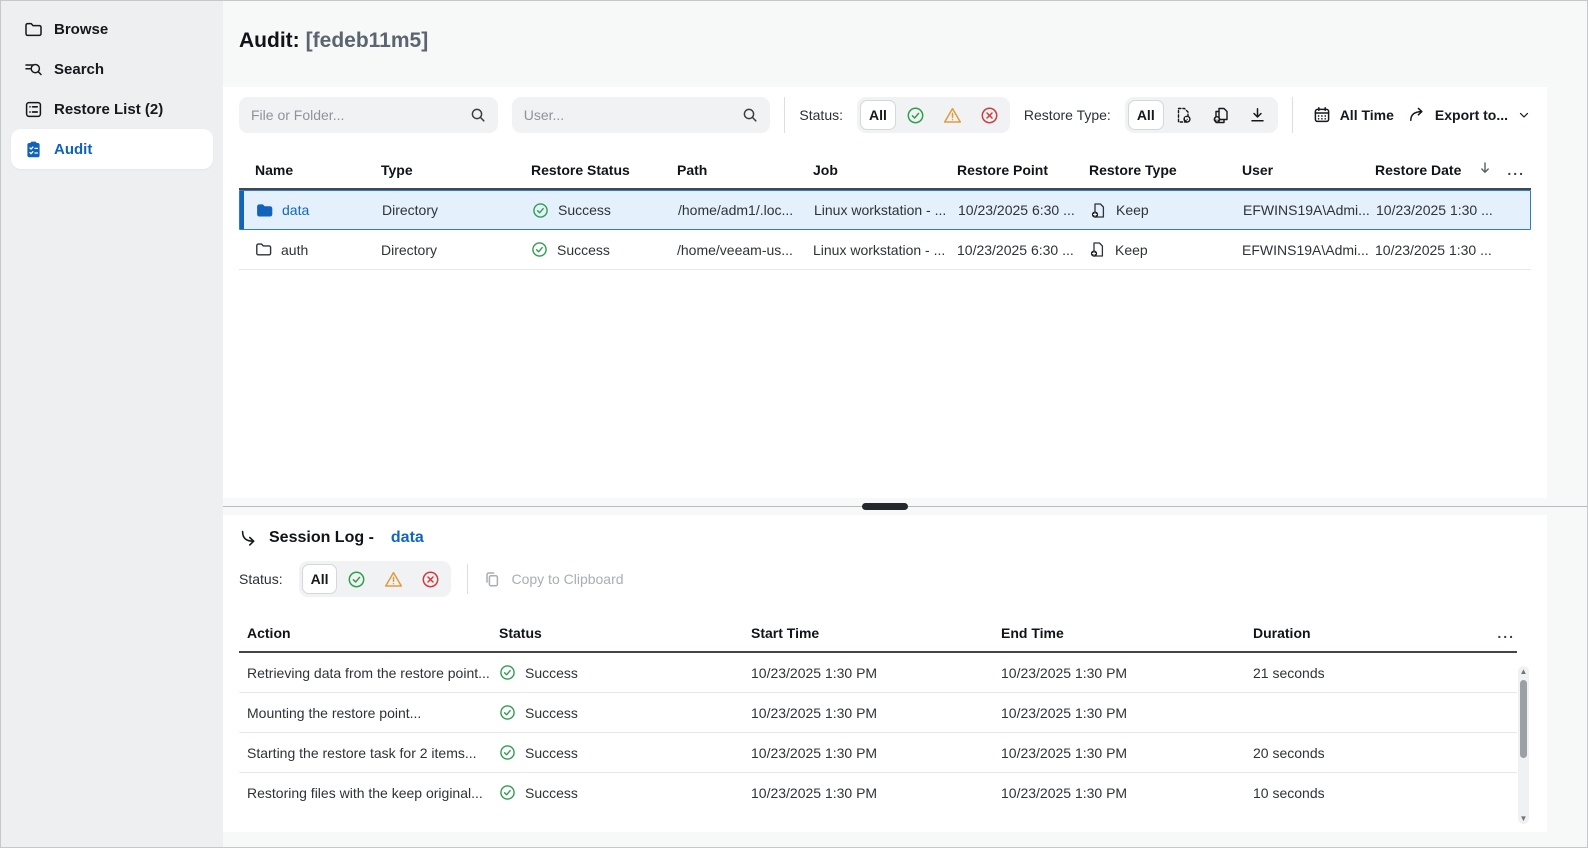 The image size is (1588, 848). Describe the element at coordinates (1366, 115) in the screenshot. I see `time-range-label: All Time` at that location.